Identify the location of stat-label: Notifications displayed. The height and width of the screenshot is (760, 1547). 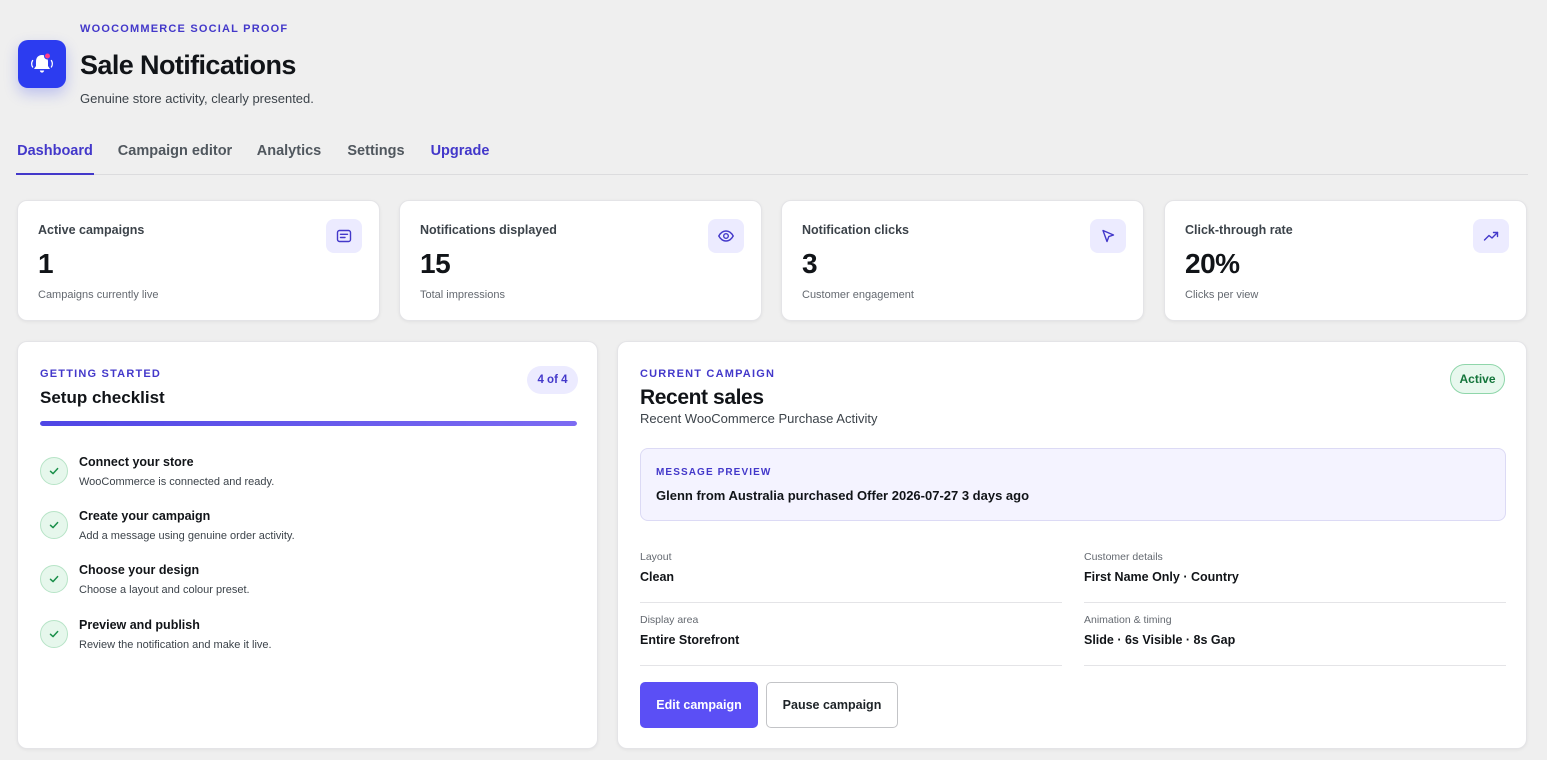
(488, 230).